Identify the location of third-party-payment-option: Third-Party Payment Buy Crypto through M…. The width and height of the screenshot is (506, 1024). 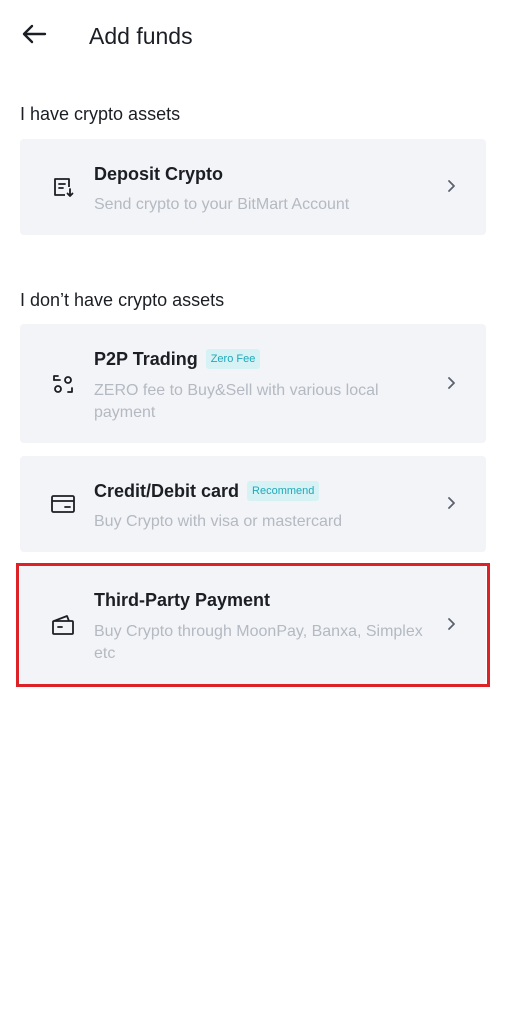
(253, 625).